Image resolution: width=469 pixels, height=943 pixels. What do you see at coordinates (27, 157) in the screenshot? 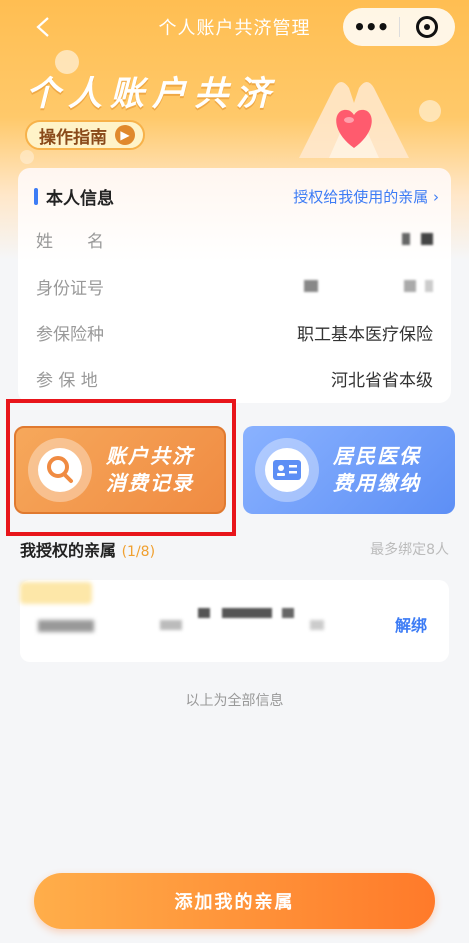
I see `decor-bubble` at bounding box center [27, 157].